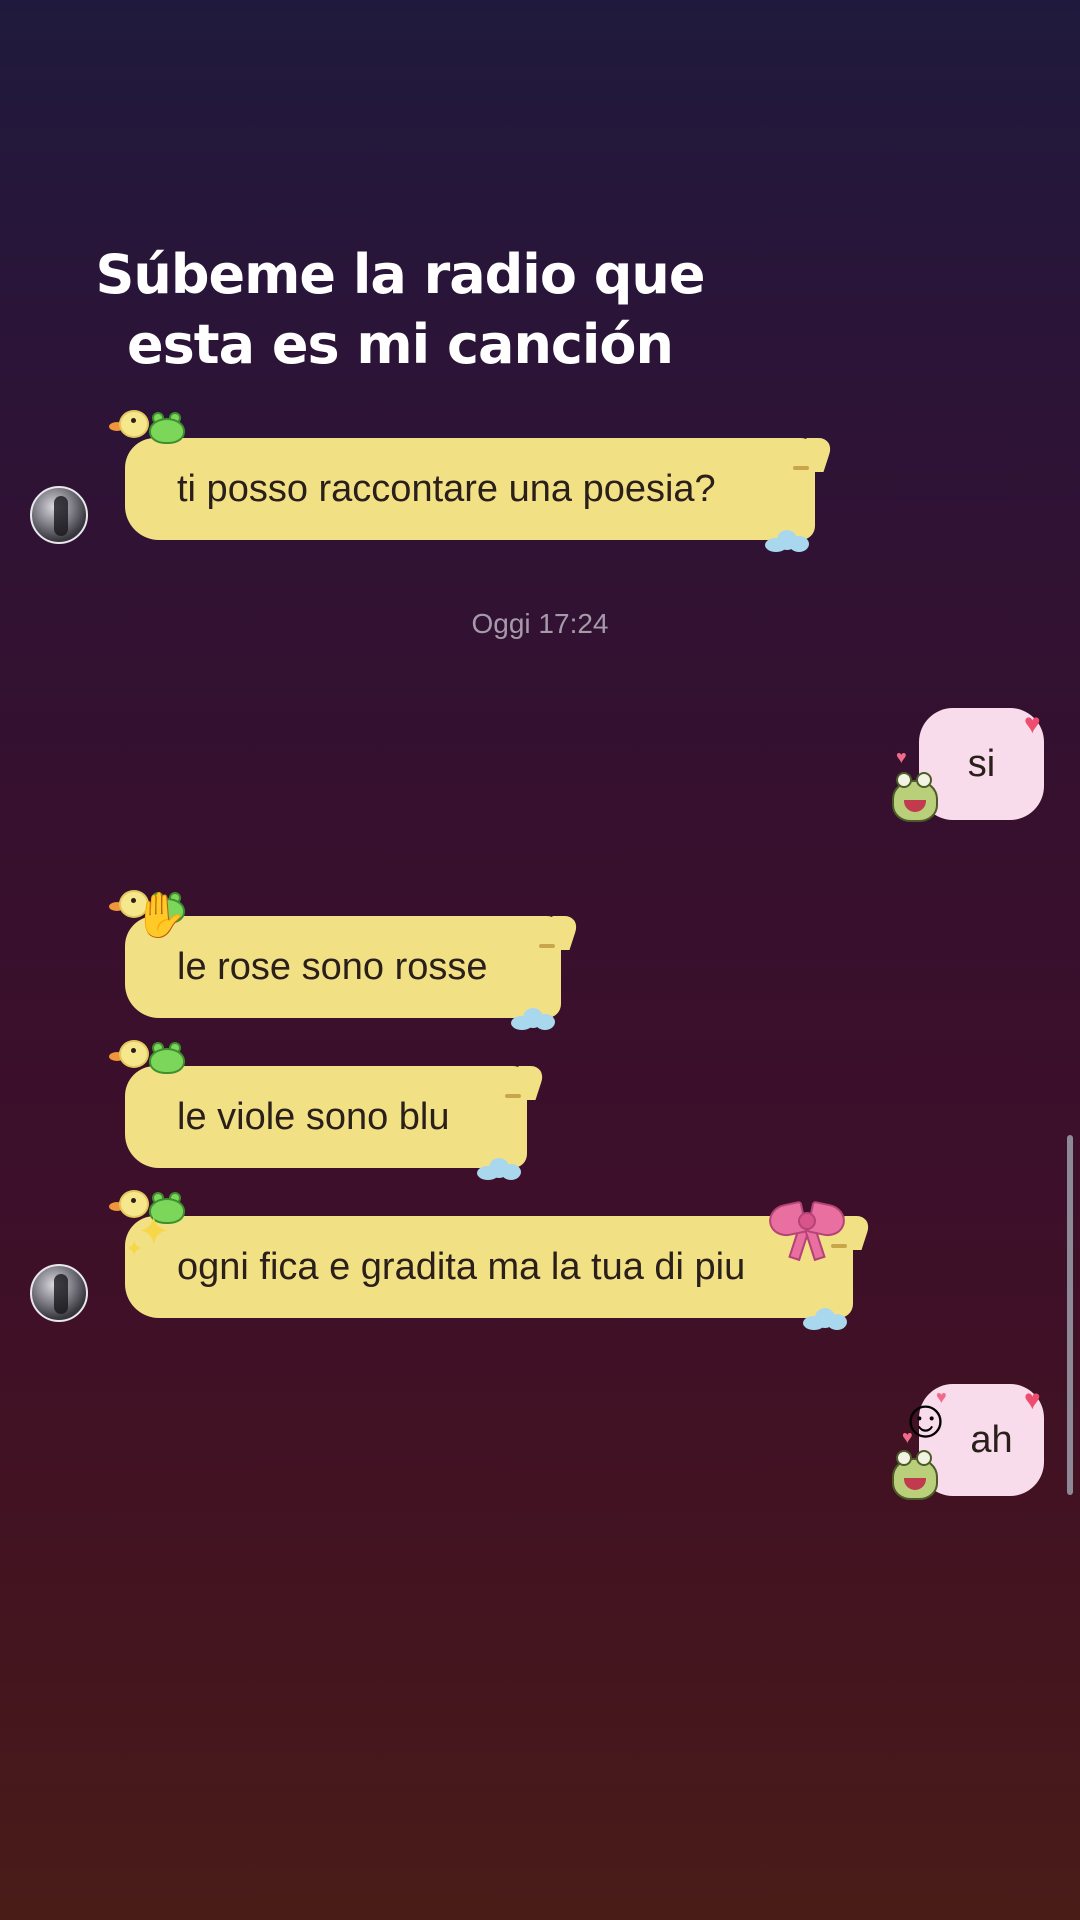 The image size is (1080, 1920). I want to click on message-text: le rose sono rosse, so click(332, 966).